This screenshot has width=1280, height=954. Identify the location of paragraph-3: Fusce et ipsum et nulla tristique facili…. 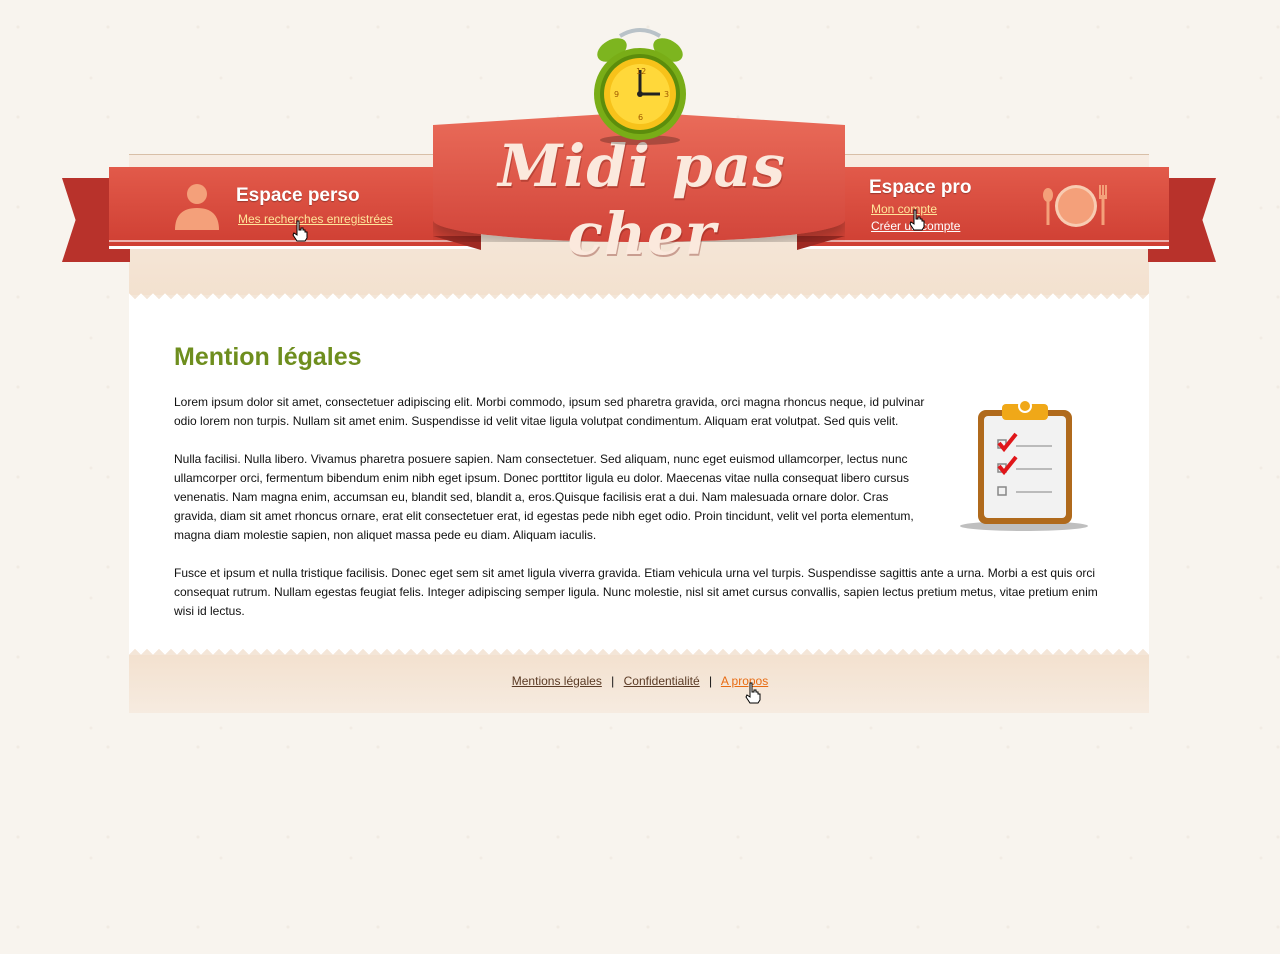
(636, 592).